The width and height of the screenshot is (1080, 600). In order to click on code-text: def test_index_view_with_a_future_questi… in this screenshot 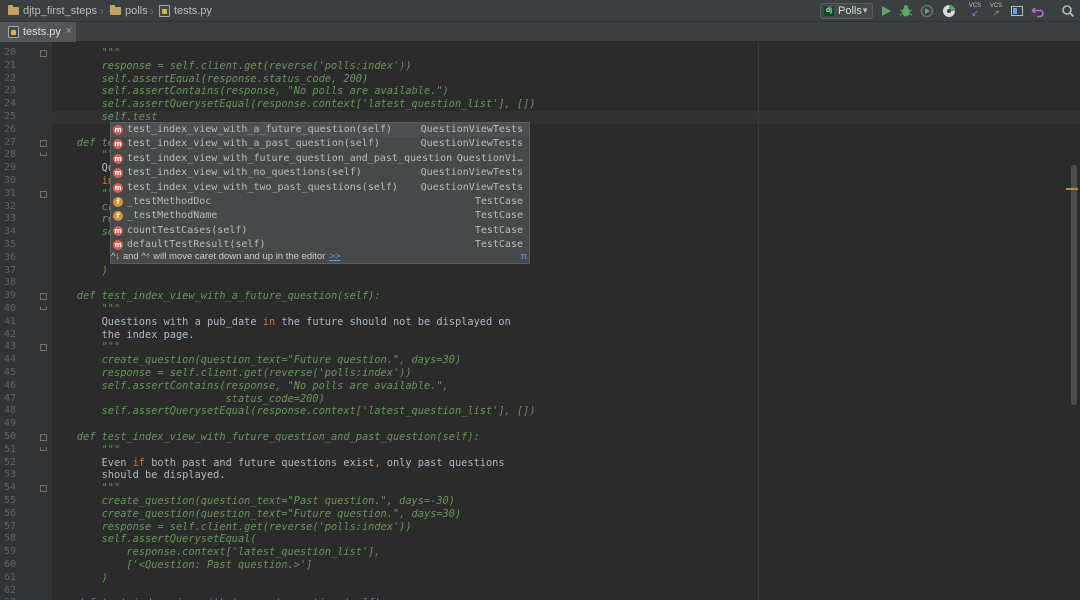, I will do `click(216, 296)`.